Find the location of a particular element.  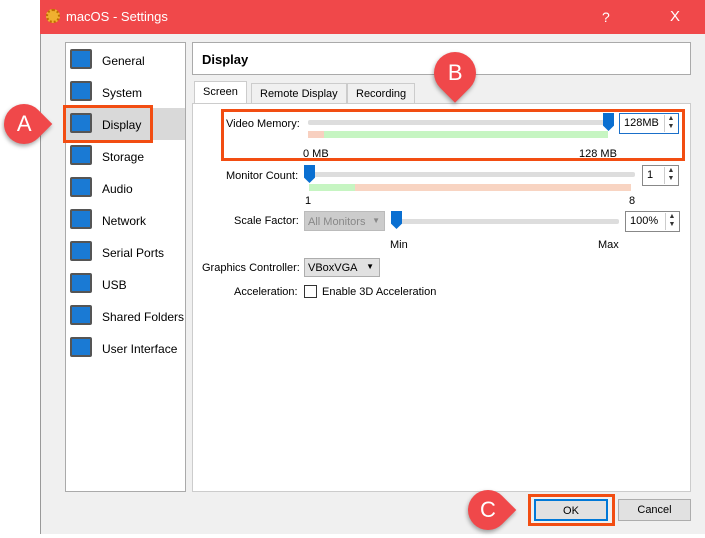

help-button: ? is located at coordinates (606, 17).